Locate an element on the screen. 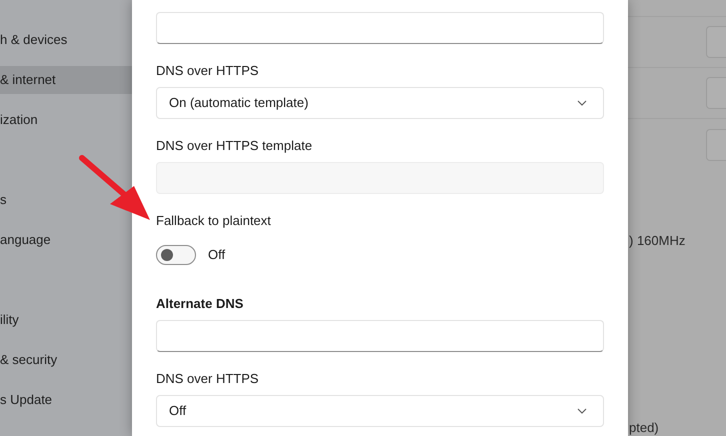  toggle-state: Off is located at coordinates (217, 255).